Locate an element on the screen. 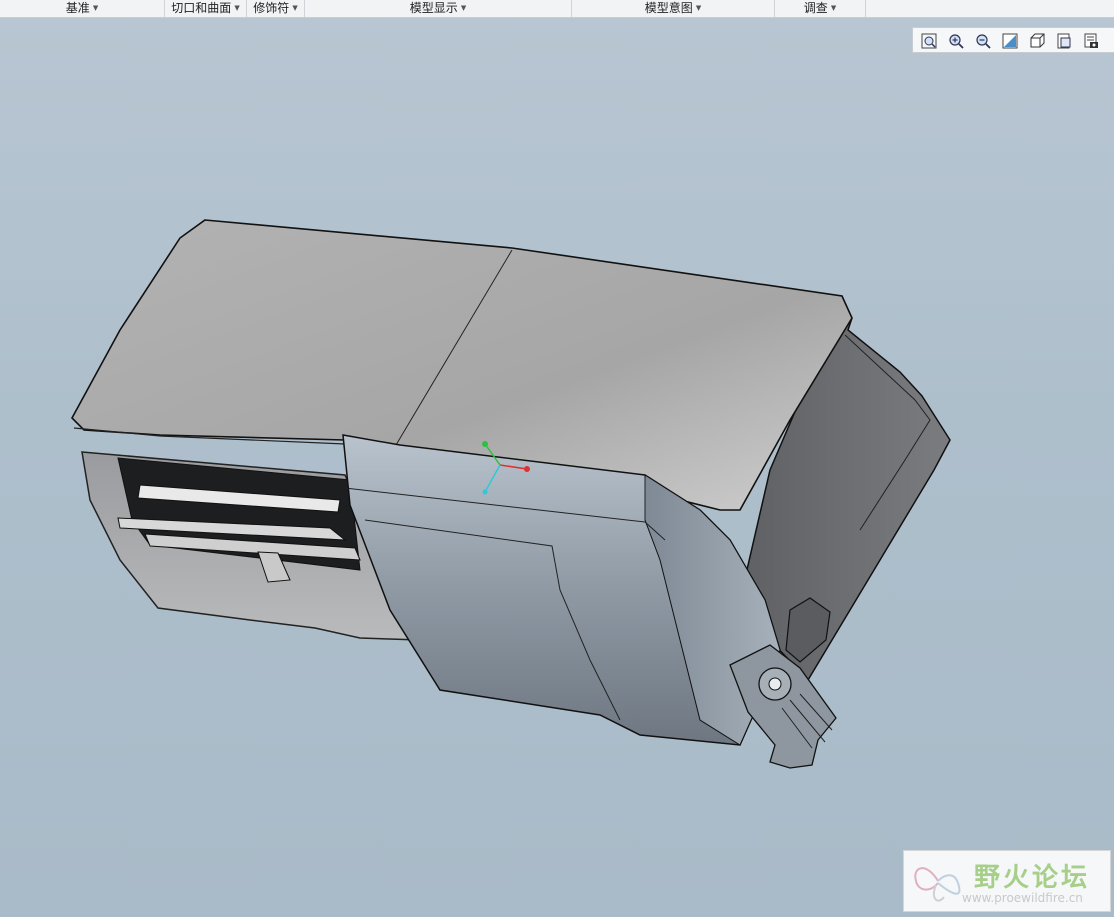 This screenshot has width=1114, height=917. repaint-icon is located at coordinates (1010, 41).